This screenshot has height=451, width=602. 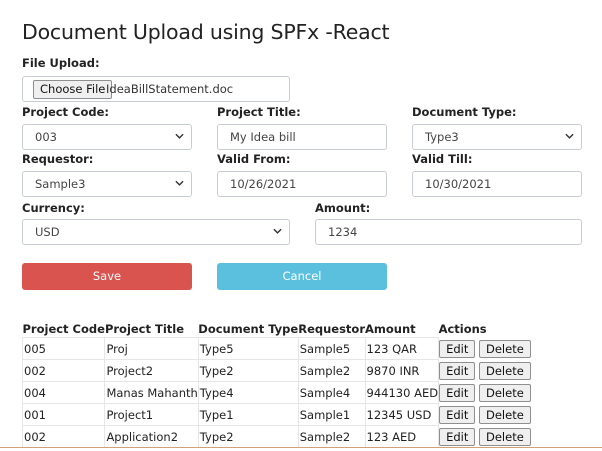 What do you see at coordinates (402, 348) in the screenshot?
I see `cell-amount: 123 QAR` at bounding box center [402, 348].